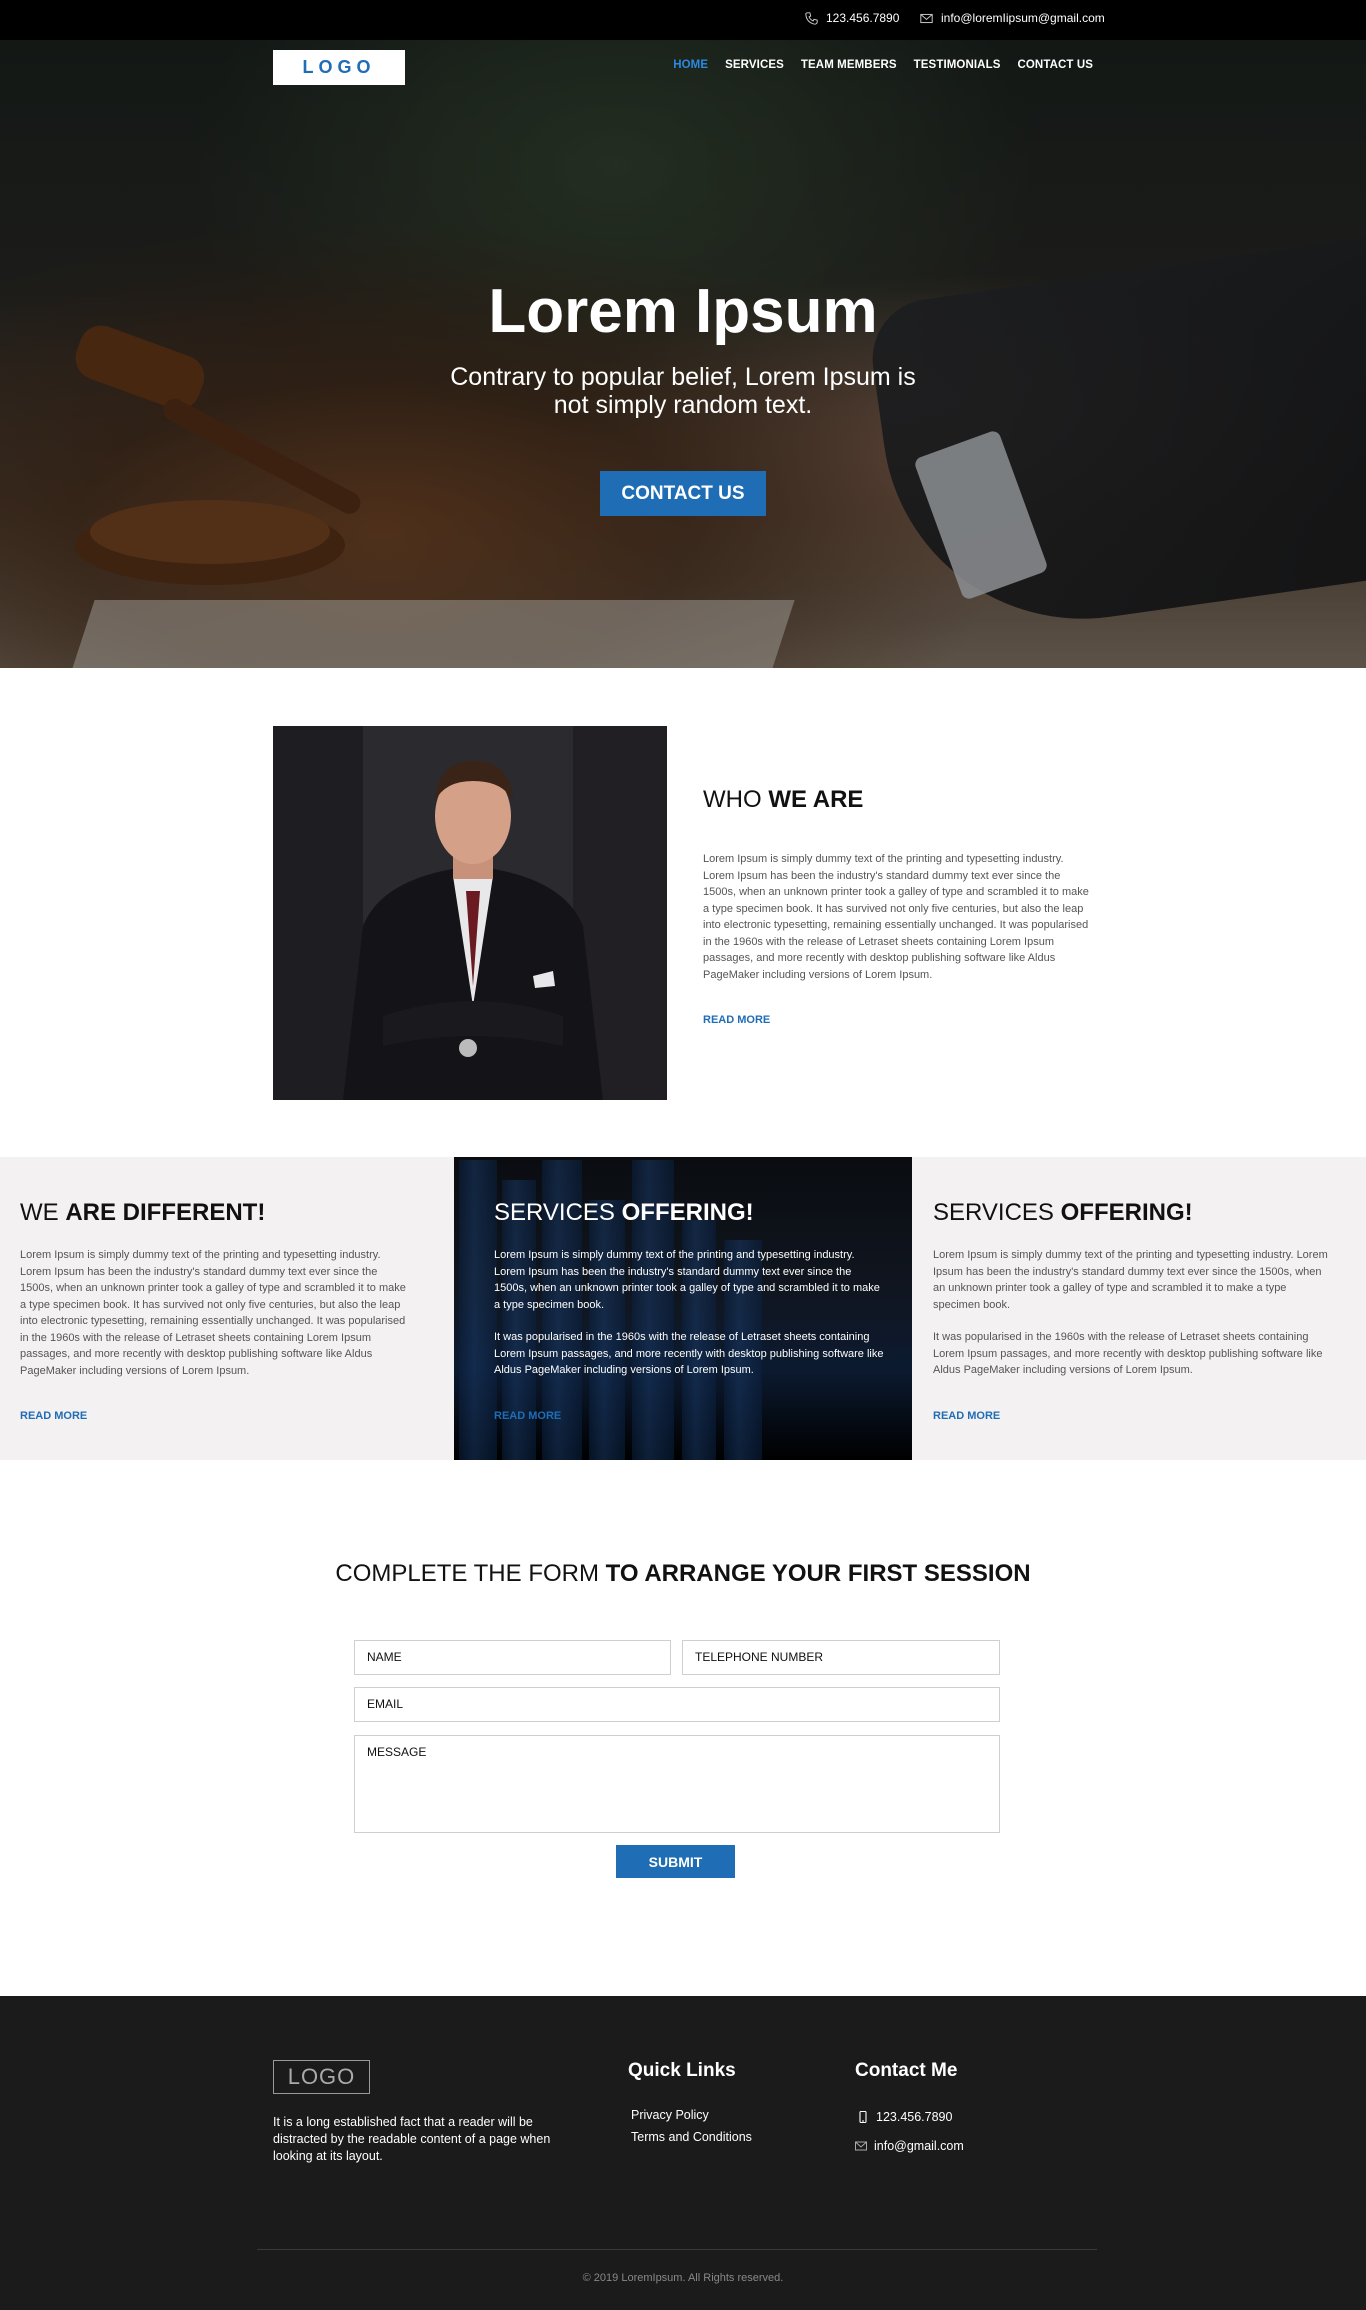 This screenshot has width=1366, height=2310. I want to click on feature-services-read-more: READ MORE, so click(527, 1416).